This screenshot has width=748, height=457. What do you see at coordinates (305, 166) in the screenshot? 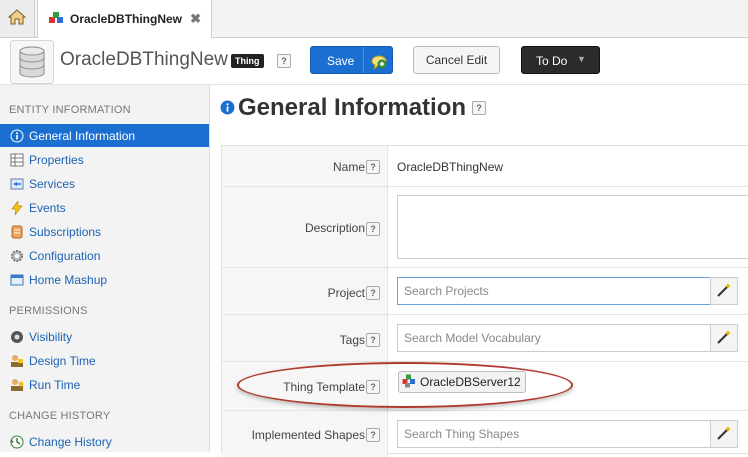
I see `label-cell: Name ?` at bounding box center [305, 166].